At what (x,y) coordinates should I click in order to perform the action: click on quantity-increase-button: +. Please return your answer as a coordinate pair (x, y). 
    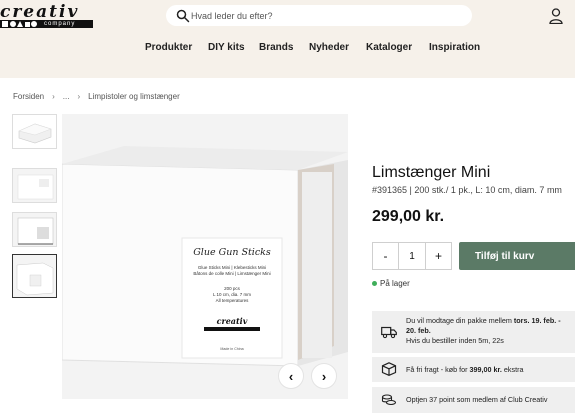
    Looking at the image, I should click on (438, 256).